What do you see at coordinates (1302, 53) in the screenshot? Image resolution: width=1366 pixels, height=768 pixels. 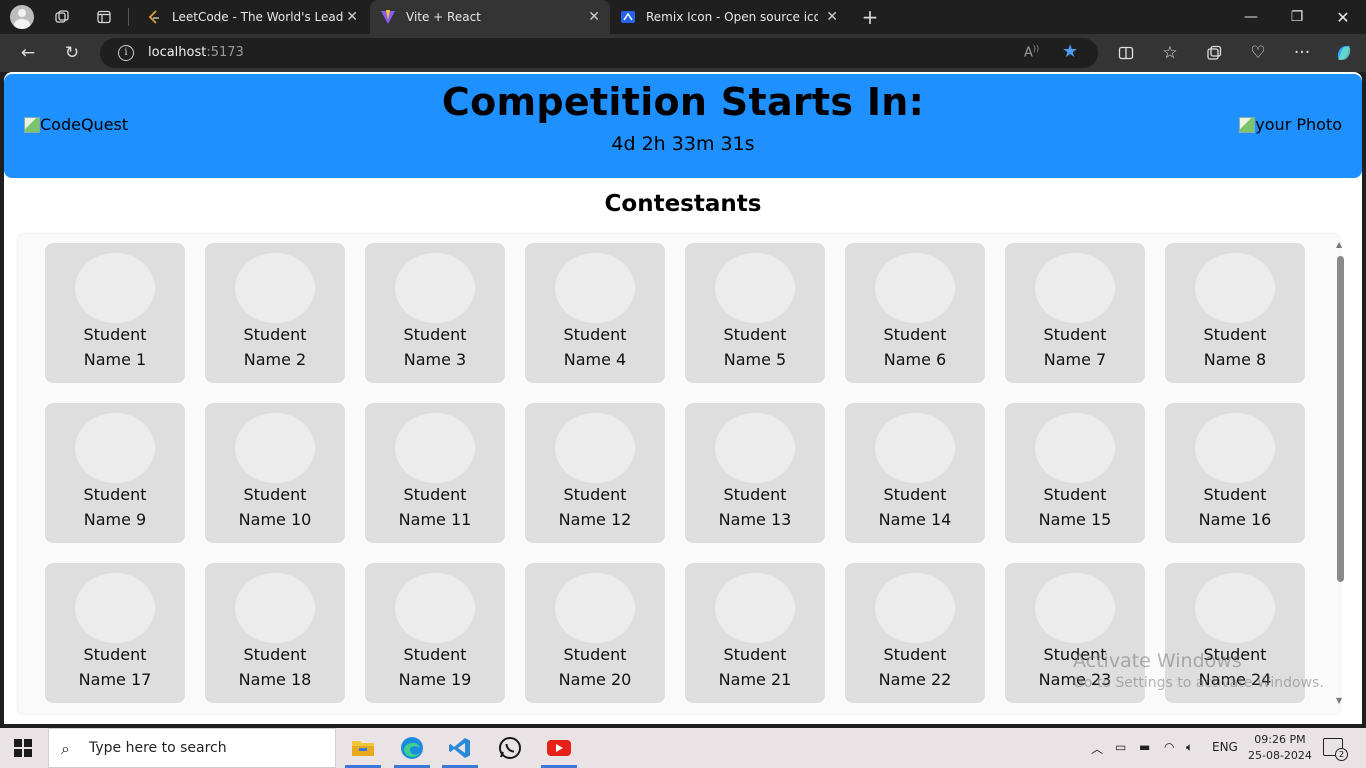 I see `more-options-icon: ···` at bounding box center [1302, 53].